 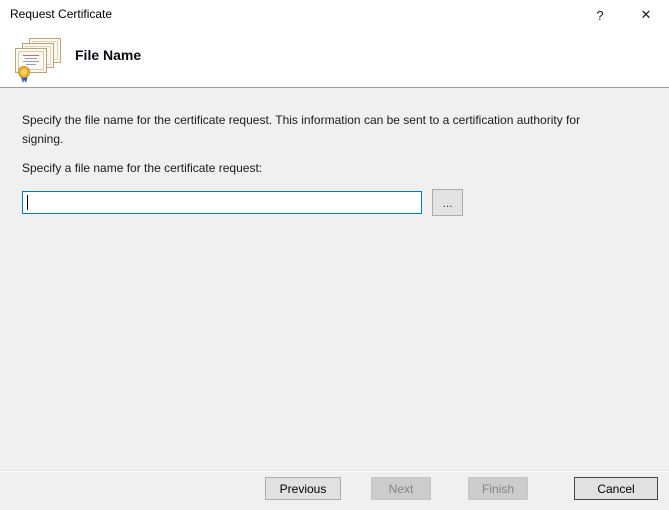 What do you see at coordinates (401, 488) in the screenshot?
I see `next-button: Next` at bounding box center [401, 488].